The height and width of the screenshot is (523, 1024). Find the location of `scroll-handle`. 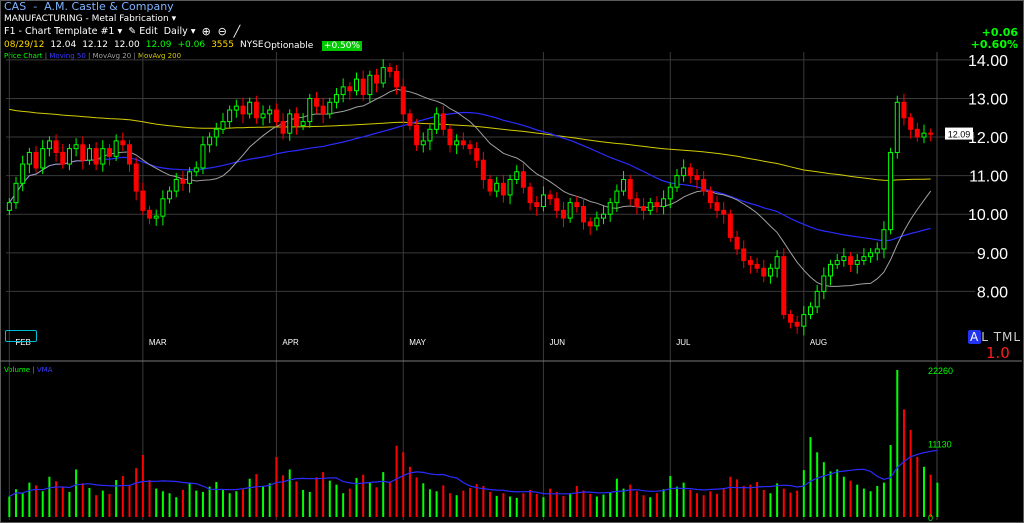

scroll-handle is located at coordinates (21, 336).